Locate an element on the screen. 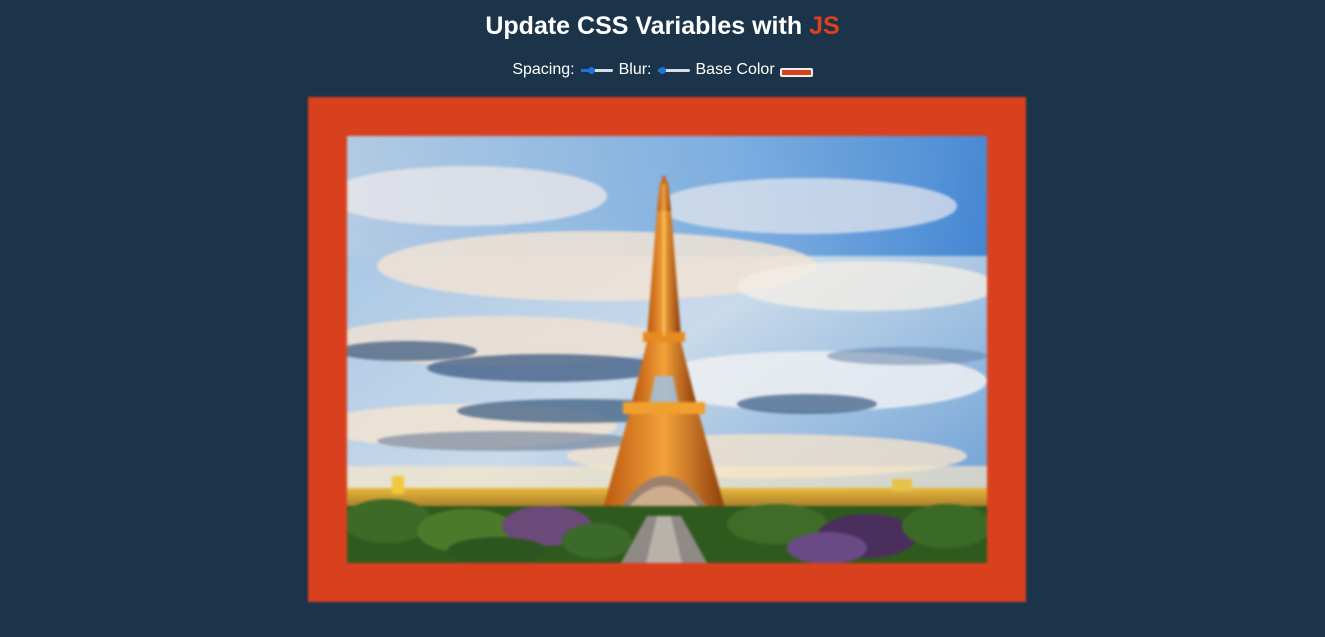 The height and width of the screenshot is (637, 1325). title-text: Update CSS Variables with is located at coordinates (644, 26).